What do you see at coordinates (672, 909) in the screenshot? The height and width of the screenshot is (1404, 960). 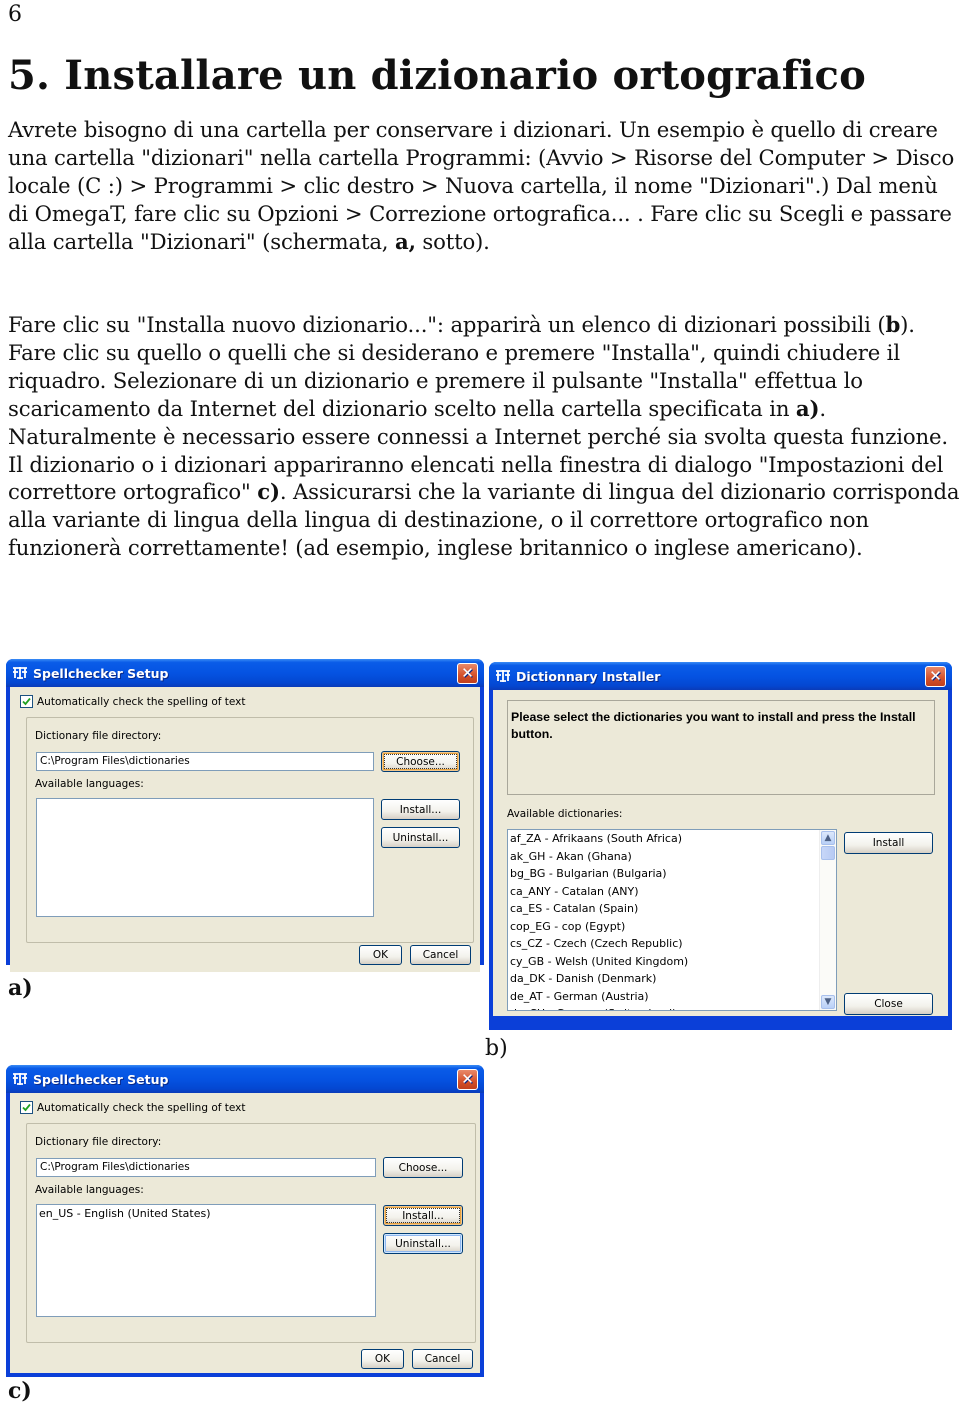 I see `list-item: ca_ES - Catalan (Spain)` at bounding box center [672, 909].